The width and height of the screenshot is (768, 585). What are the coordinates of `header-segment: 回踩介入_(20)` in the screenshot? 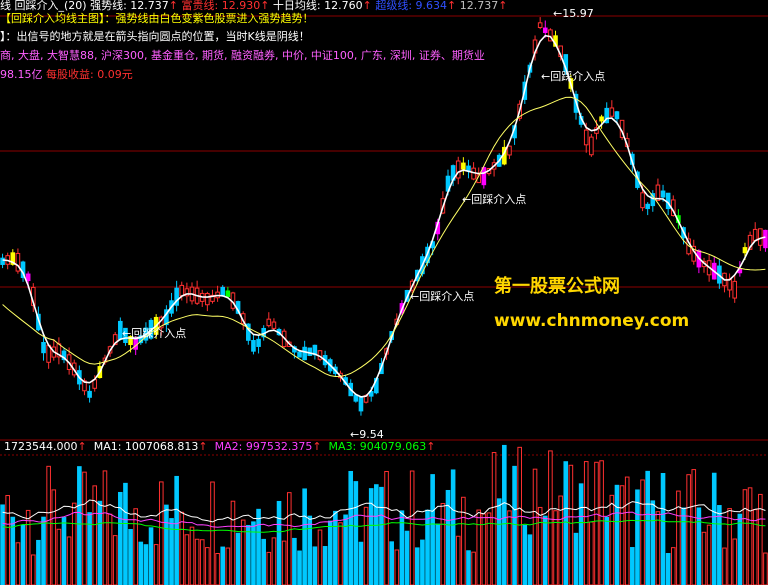 It's located at (51, 6).